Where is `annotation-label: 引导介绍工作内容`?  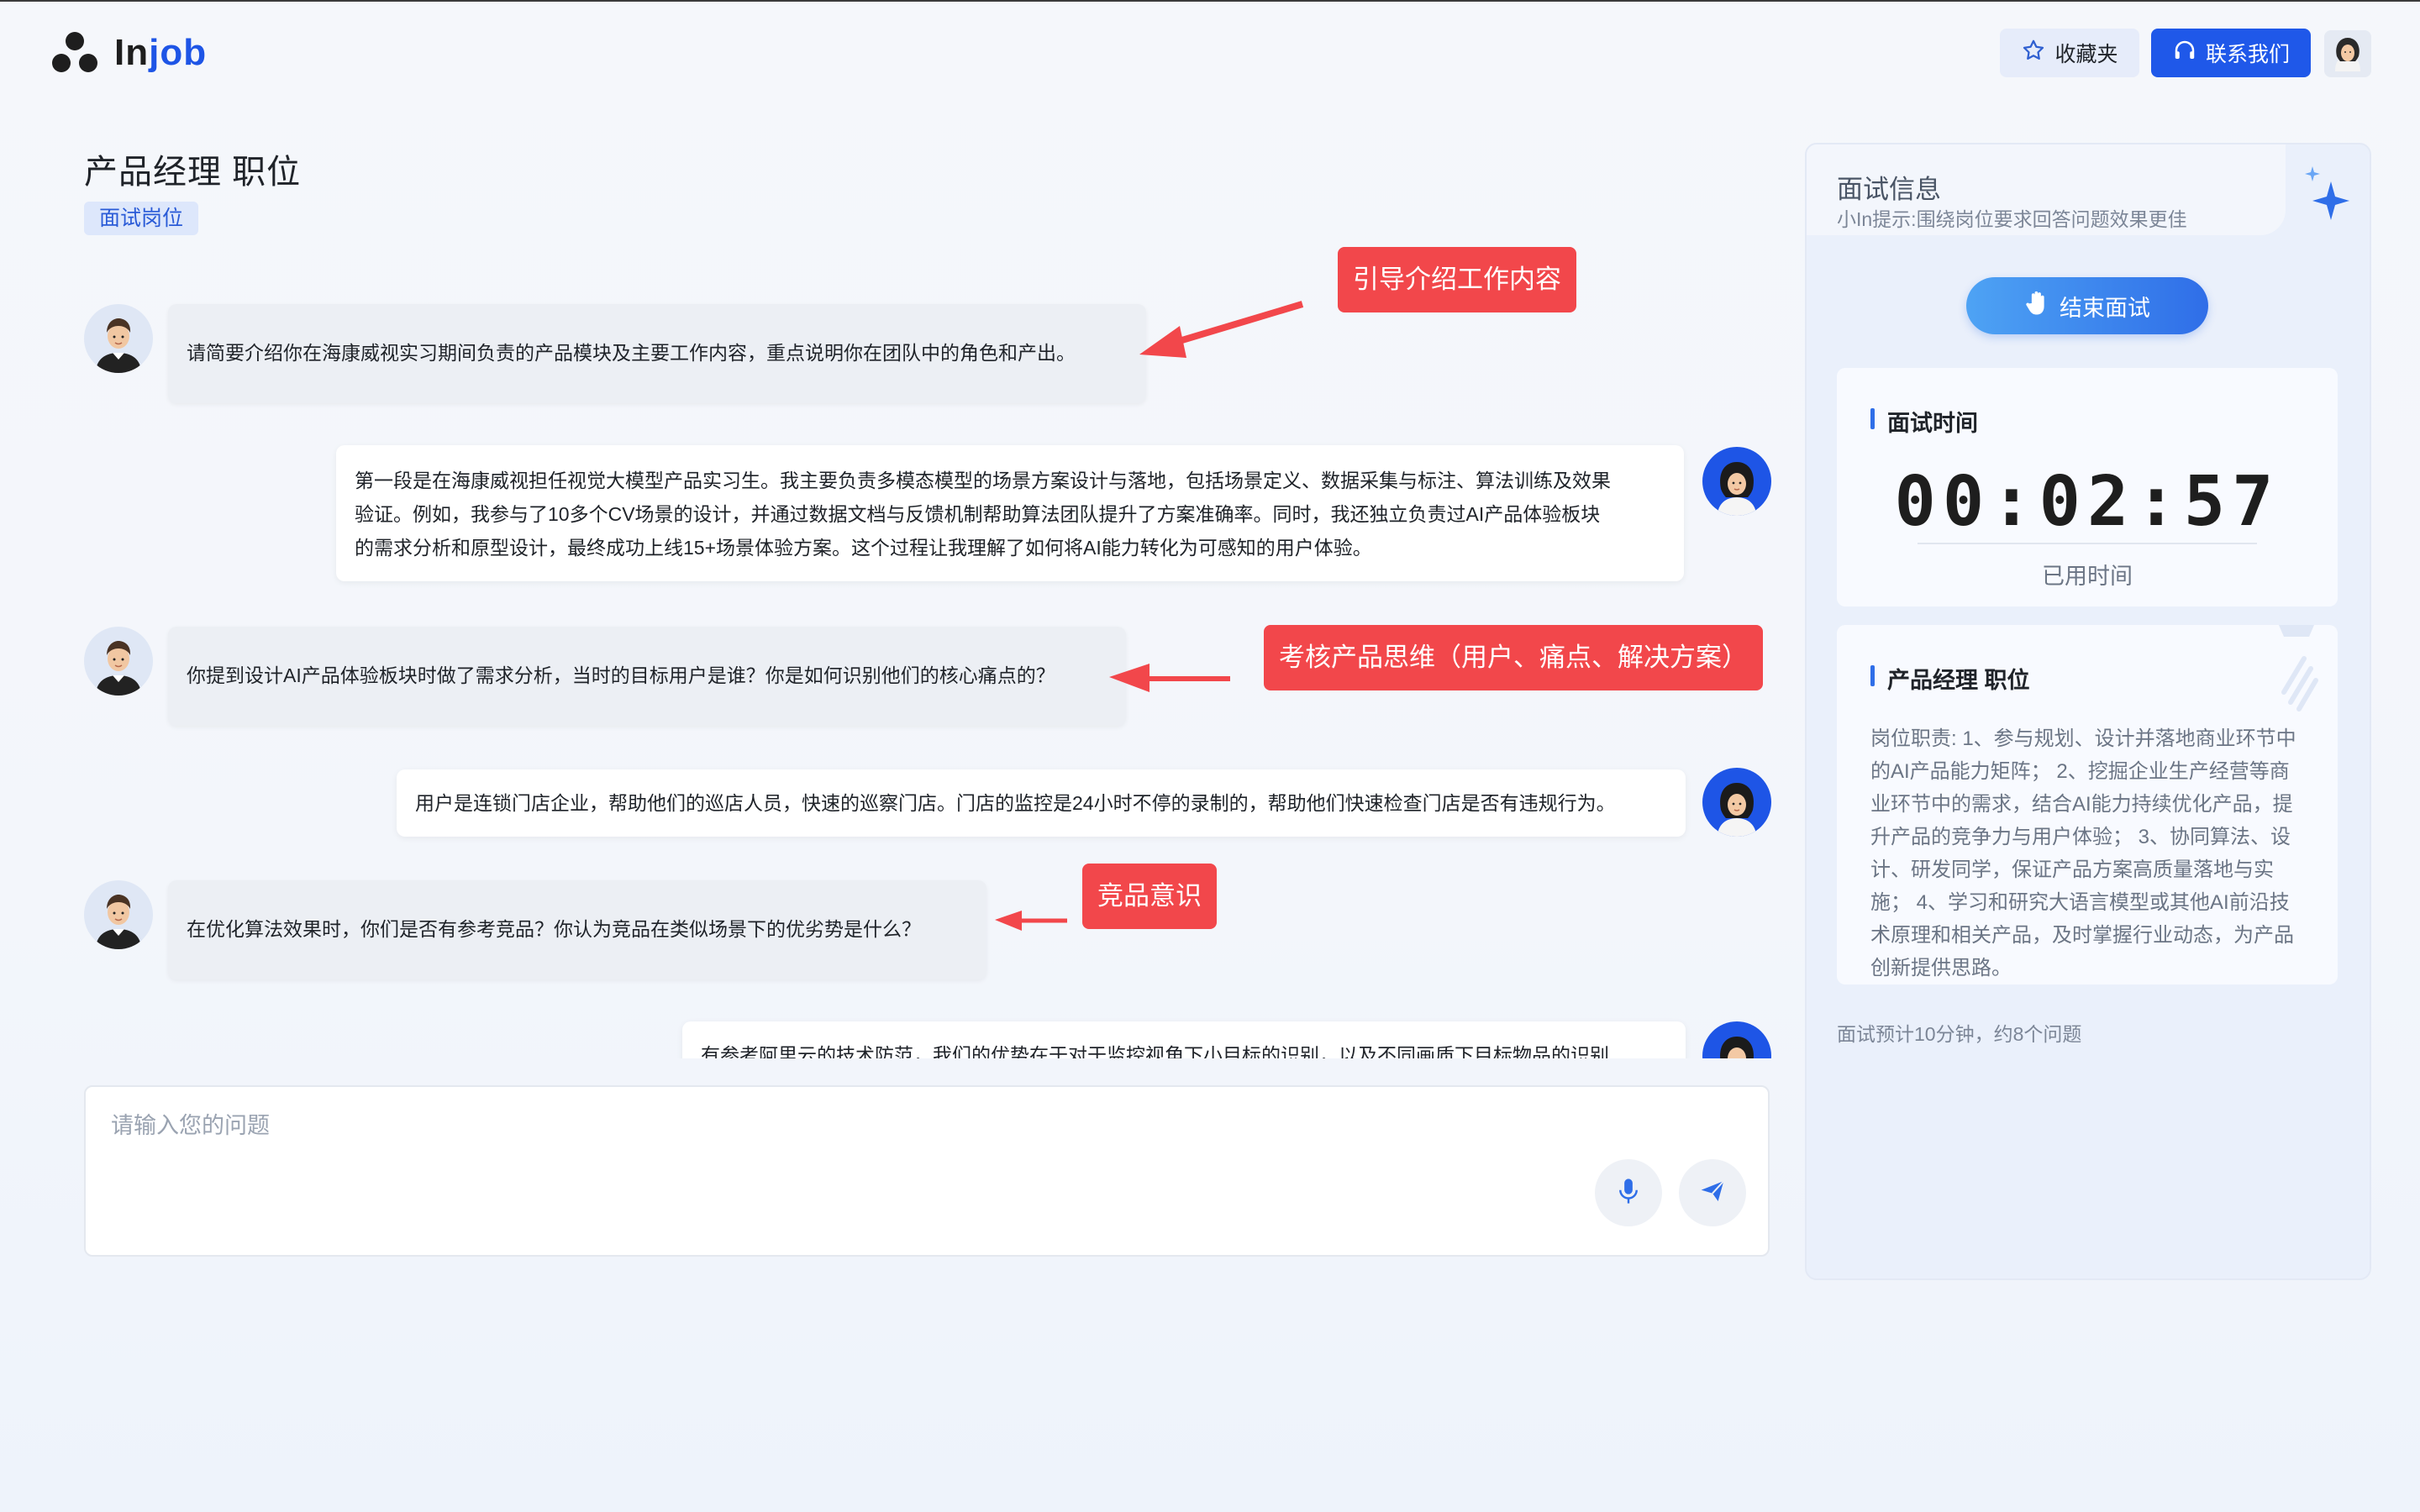 annotation-label: 引导介绍工作内容 is located at coordinates (1457, 279).